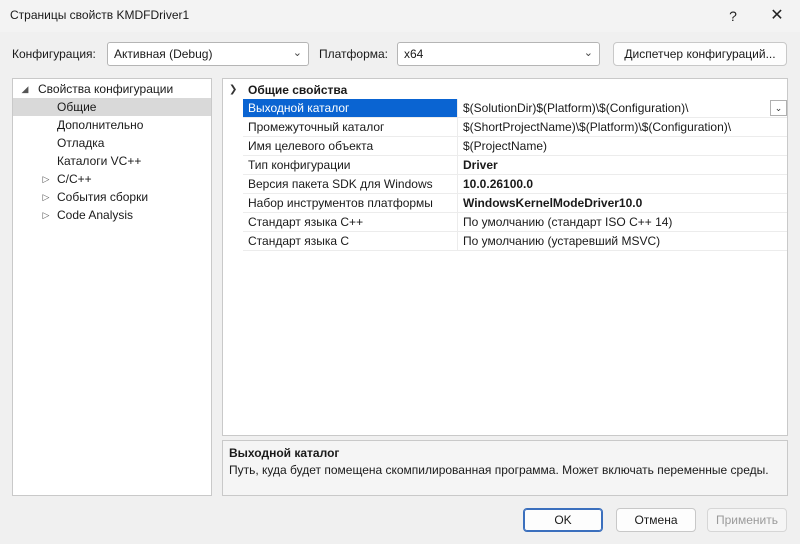  I want to click on category-label: Общие свойства, so click(298, 90).